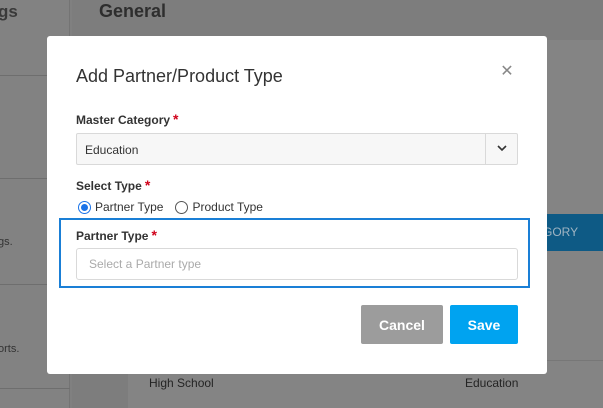  I want to click on sidebar-divider, so click(35, 388).